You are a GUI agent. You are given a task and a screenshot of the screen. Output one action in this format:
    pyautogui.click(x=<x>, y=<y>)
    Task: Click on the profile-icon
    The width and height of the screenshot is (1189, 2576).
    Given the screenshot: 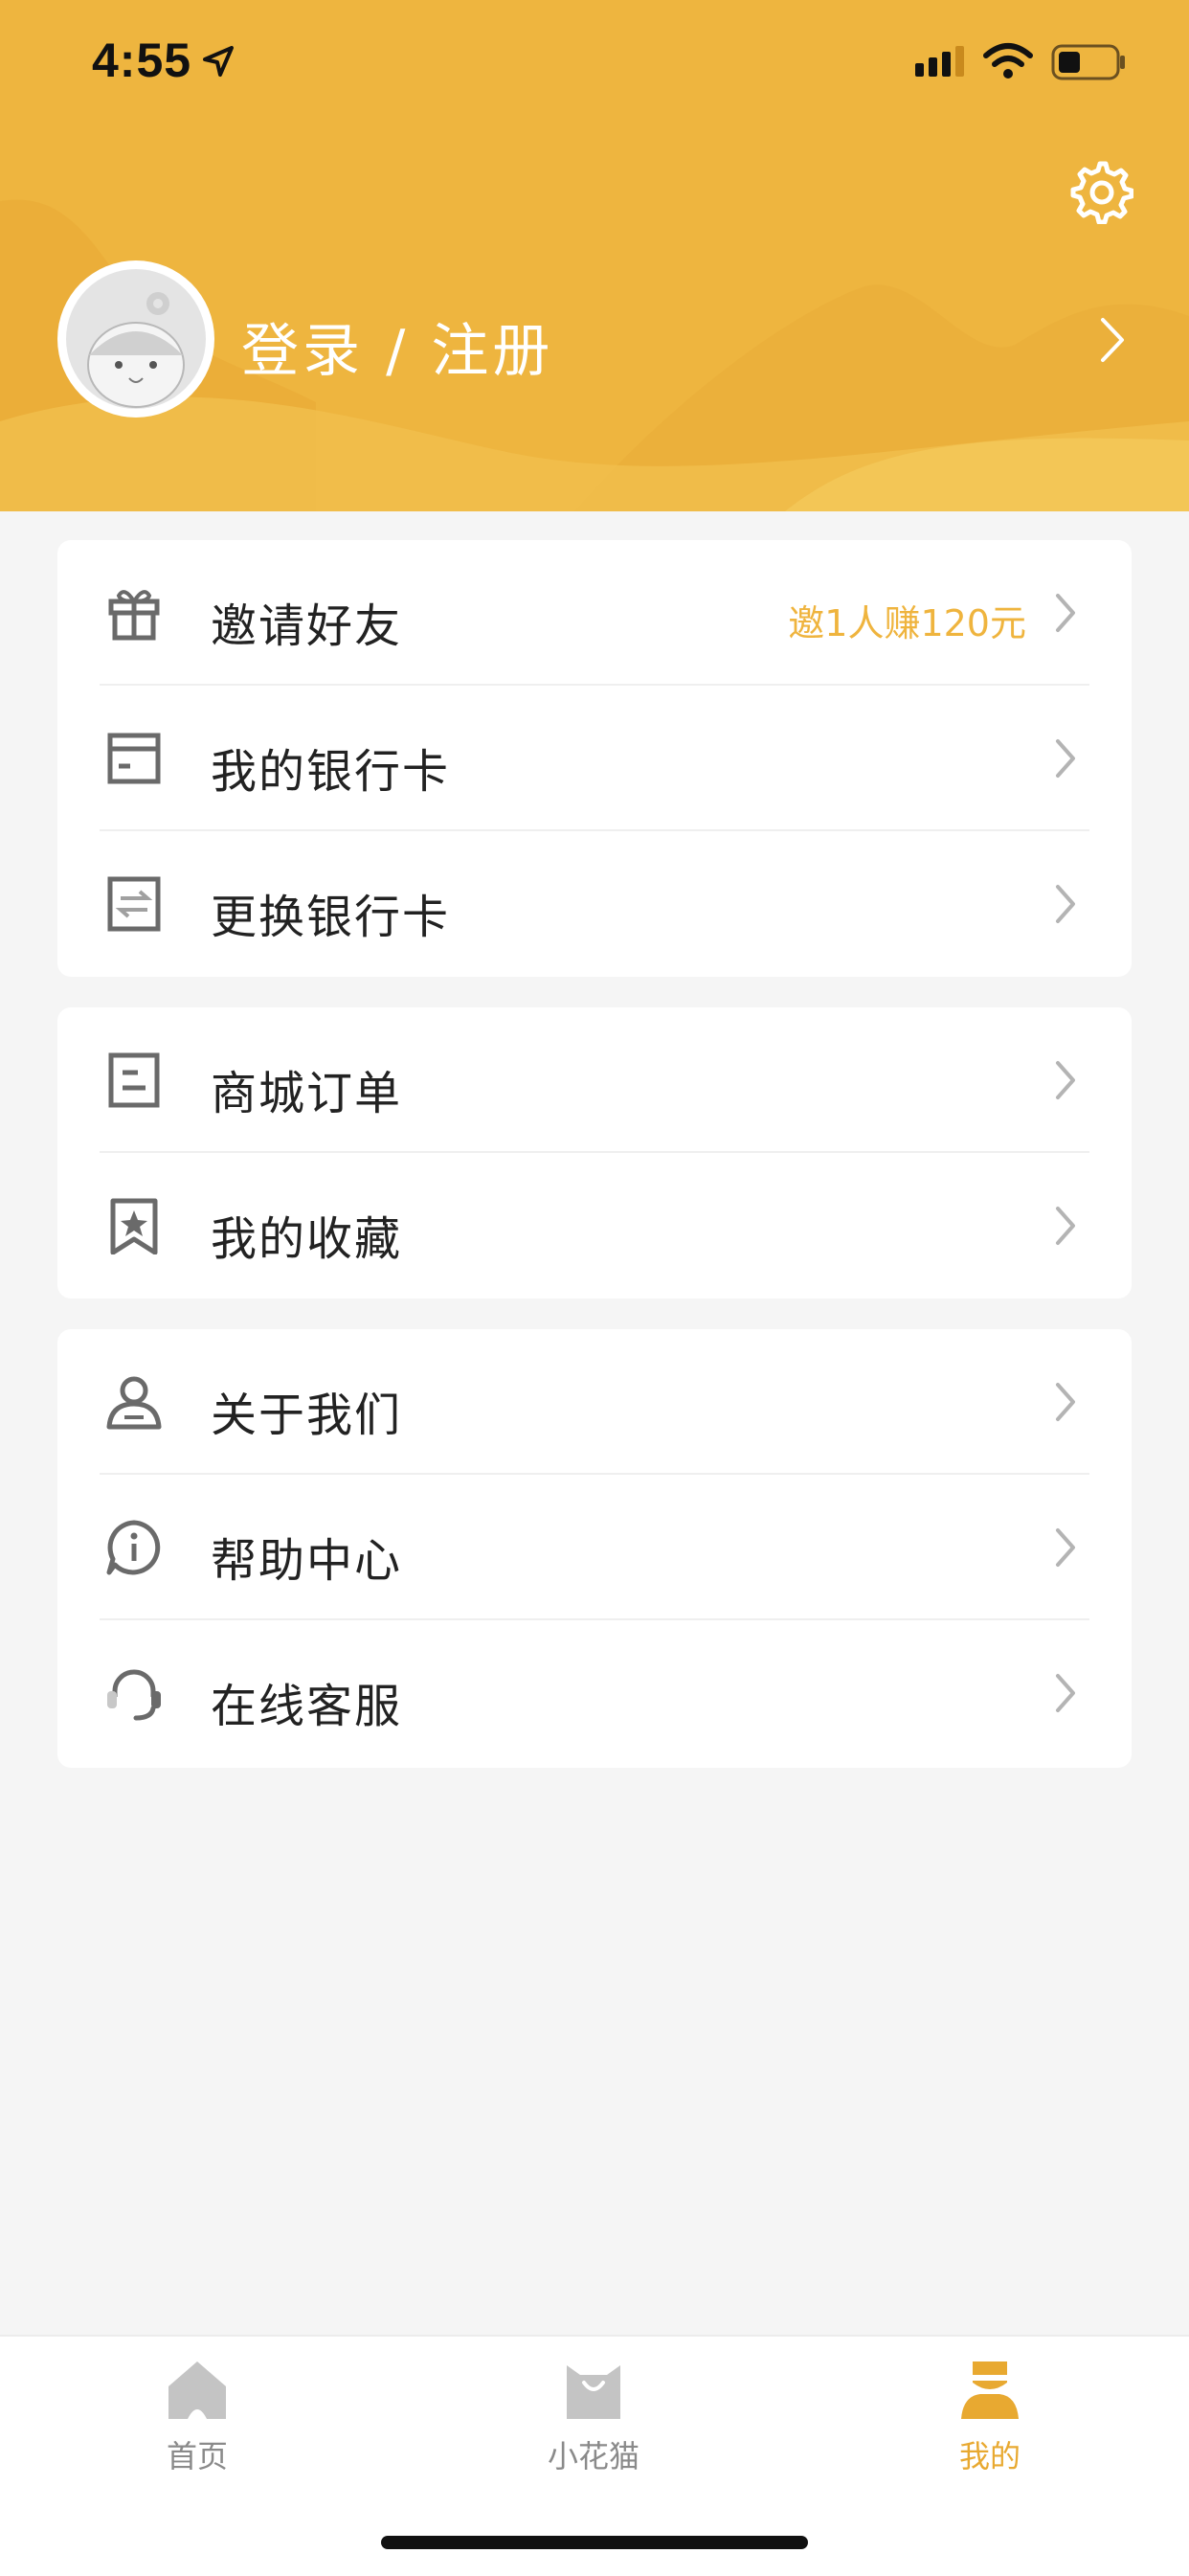 What is the action you would take?
    pyautogui.click(x=990, y=2390)
    